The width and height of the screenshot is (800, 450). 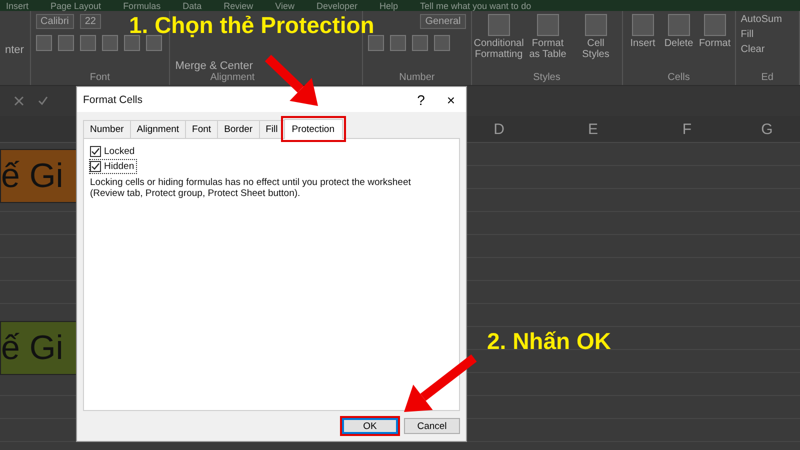 I want to click on help-button: ?, so click(x=421, y=99).